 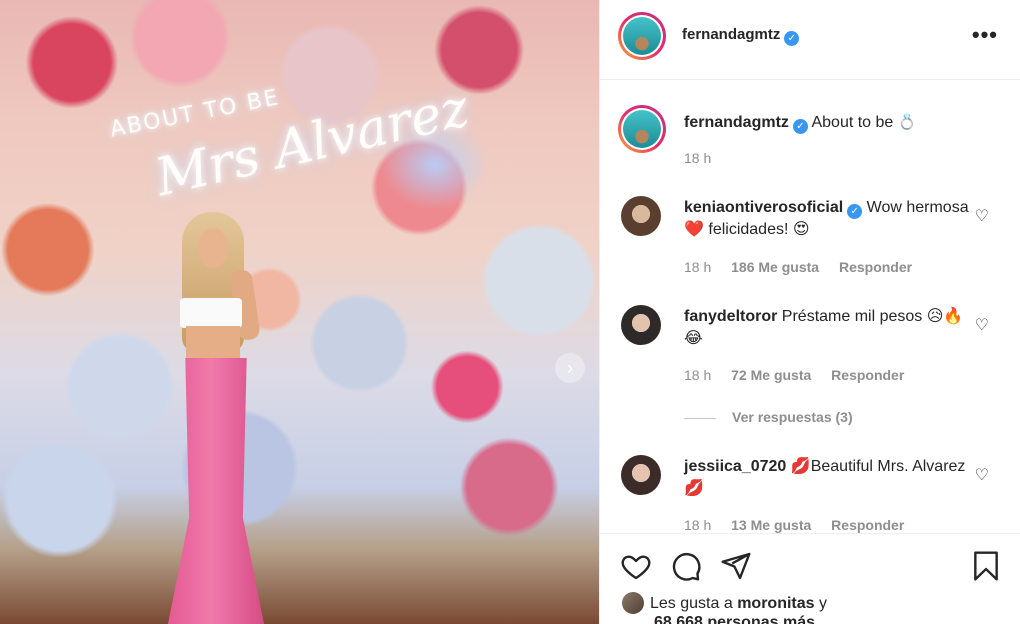 I want to click on caption-username: fernandagmtz, so click(x=736, y=122).